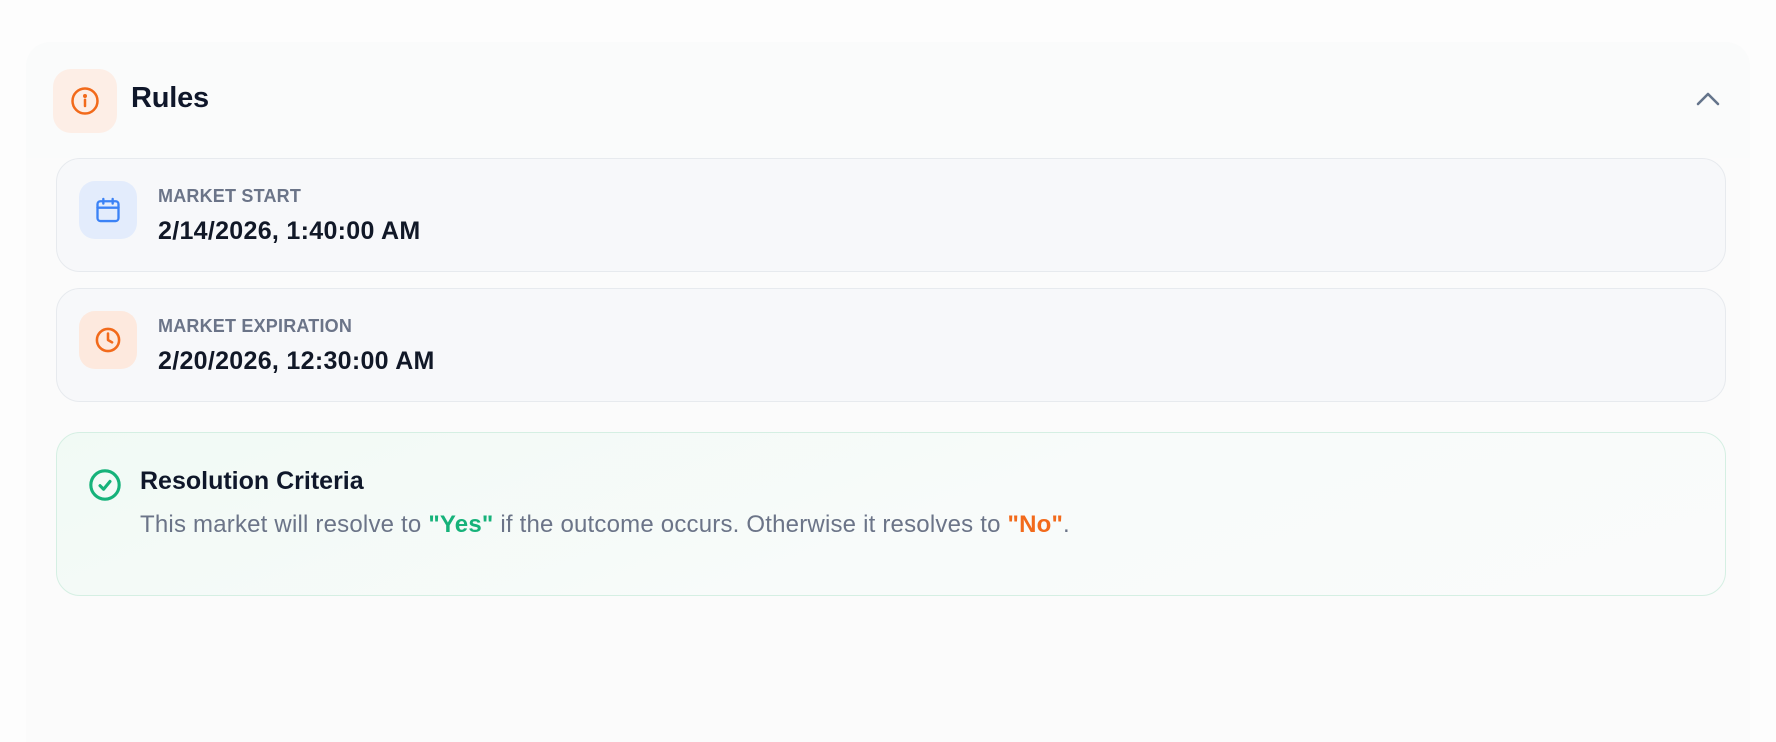  Describe the element at coordinates (230, 196) in the screenshot. I see `market-start-label: MARKET START` at that location.